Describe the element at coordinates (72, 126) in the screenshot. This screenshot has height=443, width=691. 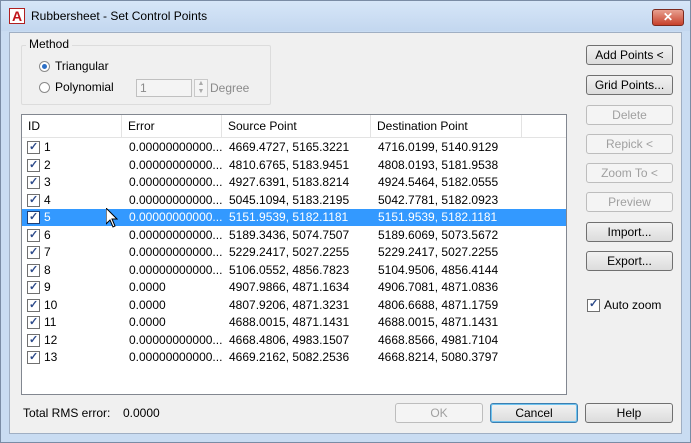
I see `column-header-id: ID` at that location.